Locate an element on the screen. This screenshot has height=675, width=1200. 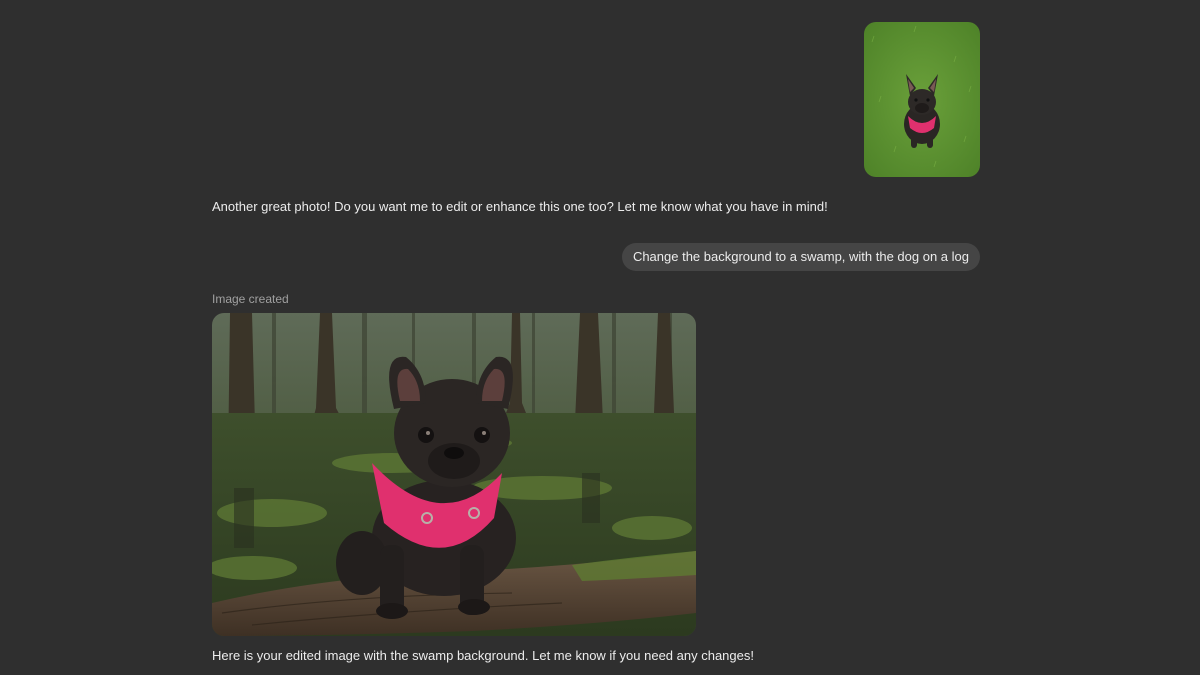
uploaded-dog-photo is located at coordinates (922, 99).